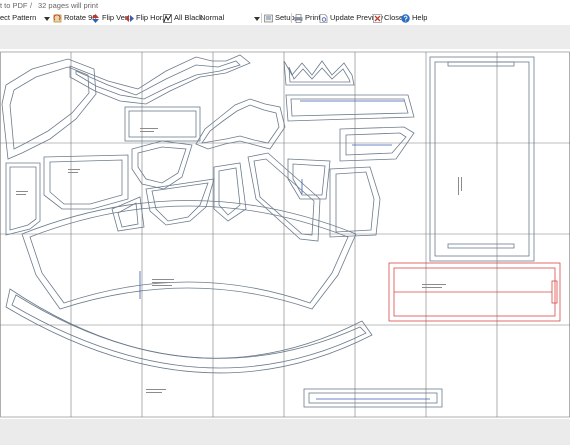 This screenshot has width=570, height=445. I want to click on display-mode-select: Normal, so click(230, 18).